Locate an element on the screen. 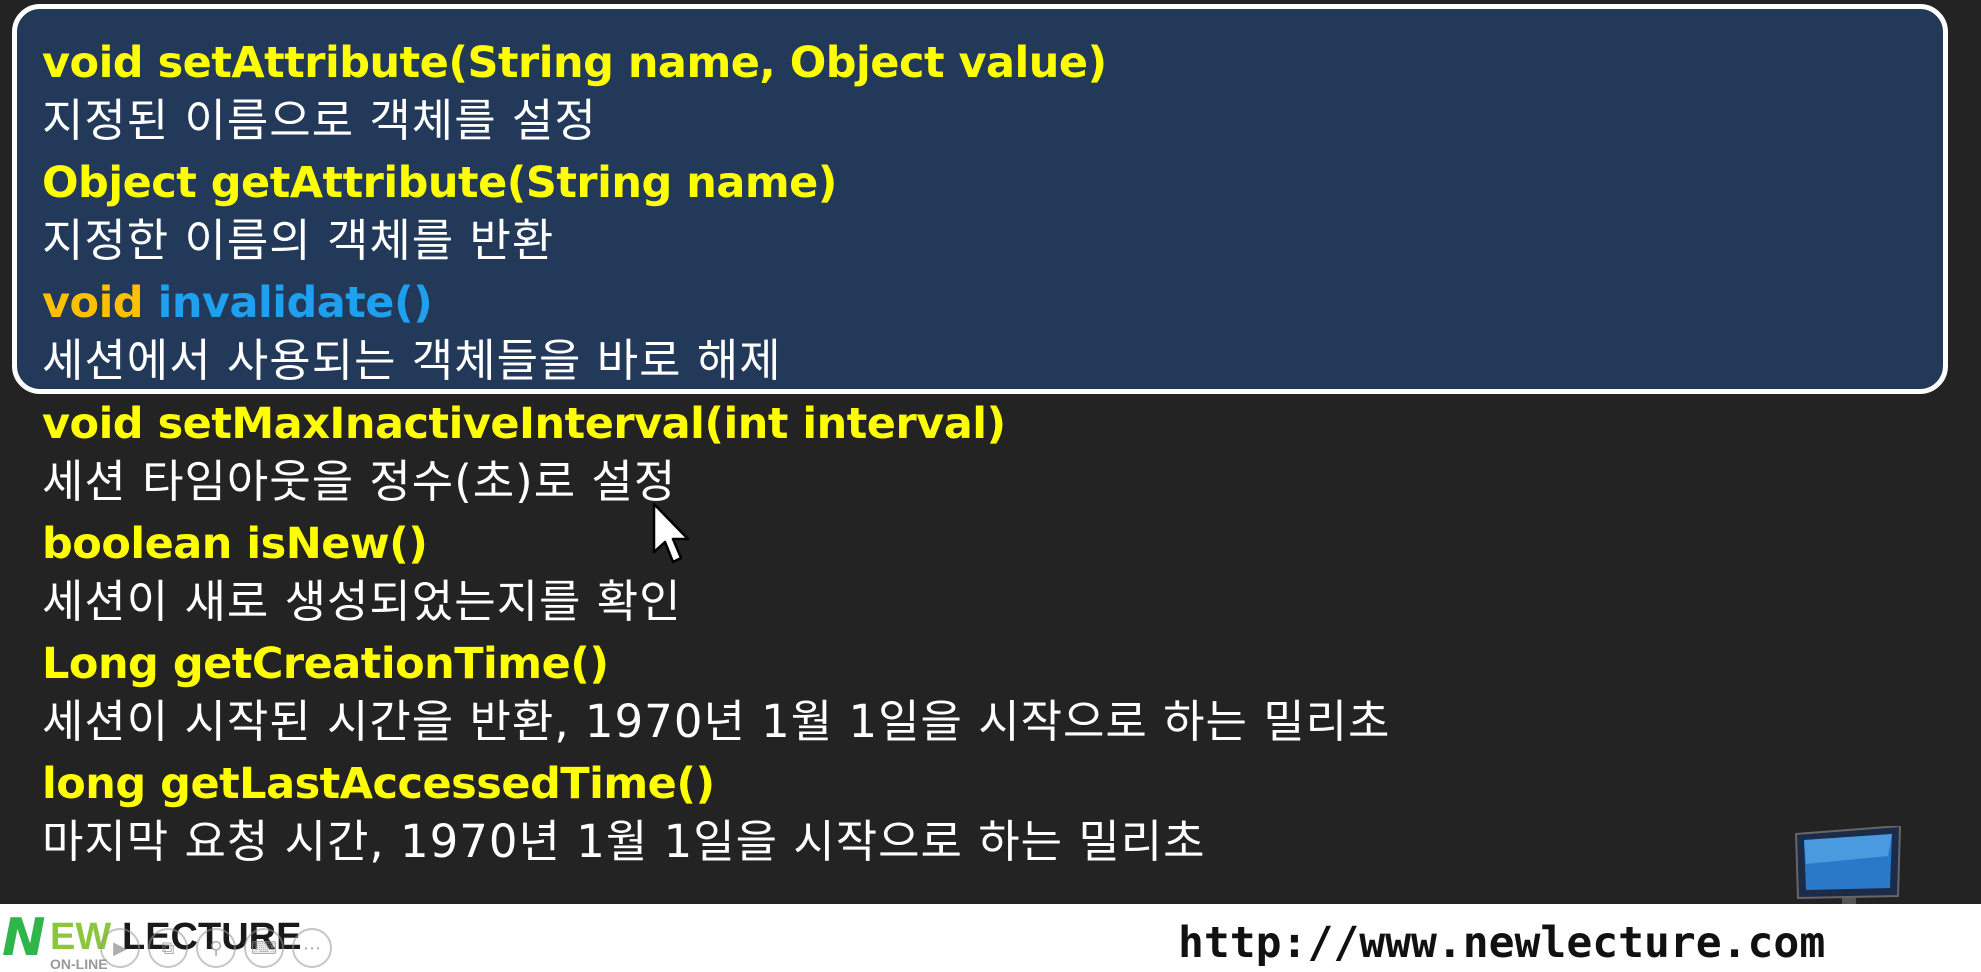  player-controls: ▶ ⧉ ⚲ ⌨ ⋯ is located at coordinates (216, 948).